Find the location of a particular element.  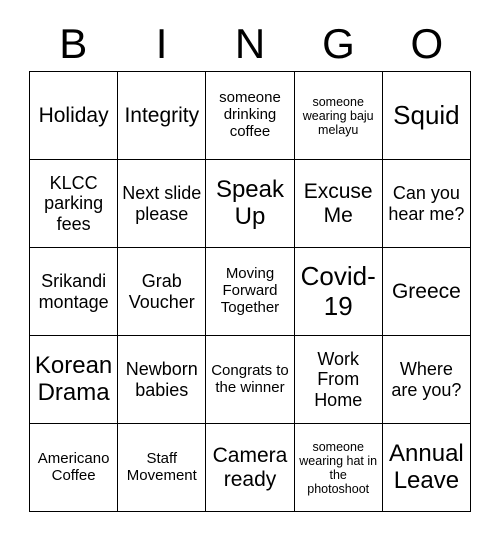

bingo-cell: Can you hear me? is located at coordinates (426, 204).